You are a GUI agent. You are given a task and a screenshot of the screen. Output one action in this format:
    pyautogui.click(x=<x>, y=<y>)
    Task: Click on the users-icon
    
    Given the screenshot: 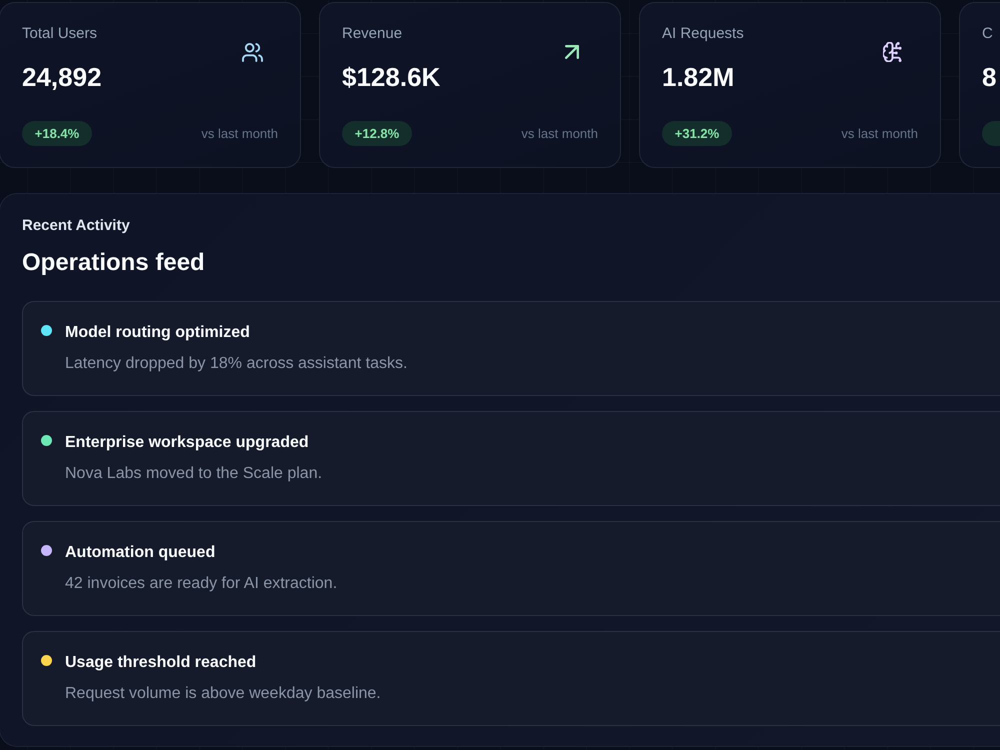 What is the action you would take?
    pyautogui.click(x=252, y=52)
    